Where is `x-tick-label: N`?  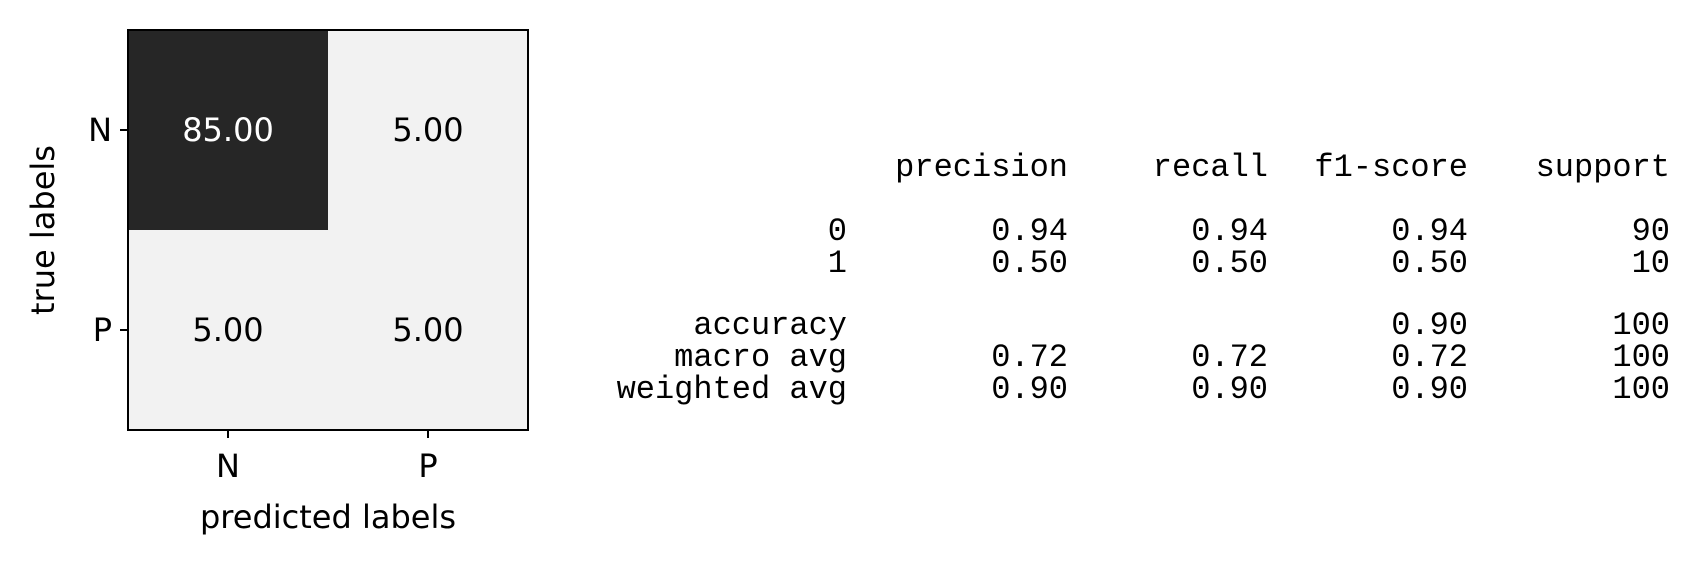
x-tick-label: N is located at coordinates (228, 466).